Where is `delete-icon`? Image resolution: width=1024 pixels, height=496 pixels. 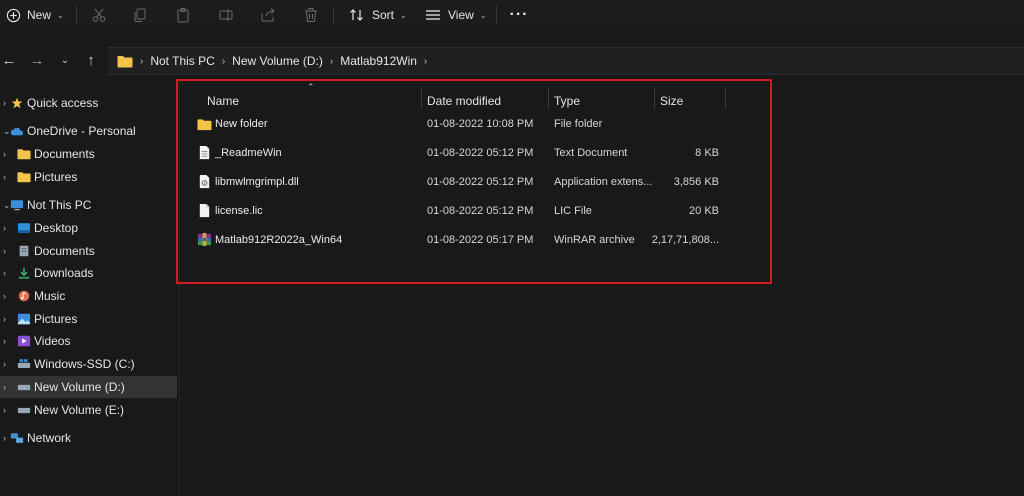
delete-icon is located at coordinates (311, 15).